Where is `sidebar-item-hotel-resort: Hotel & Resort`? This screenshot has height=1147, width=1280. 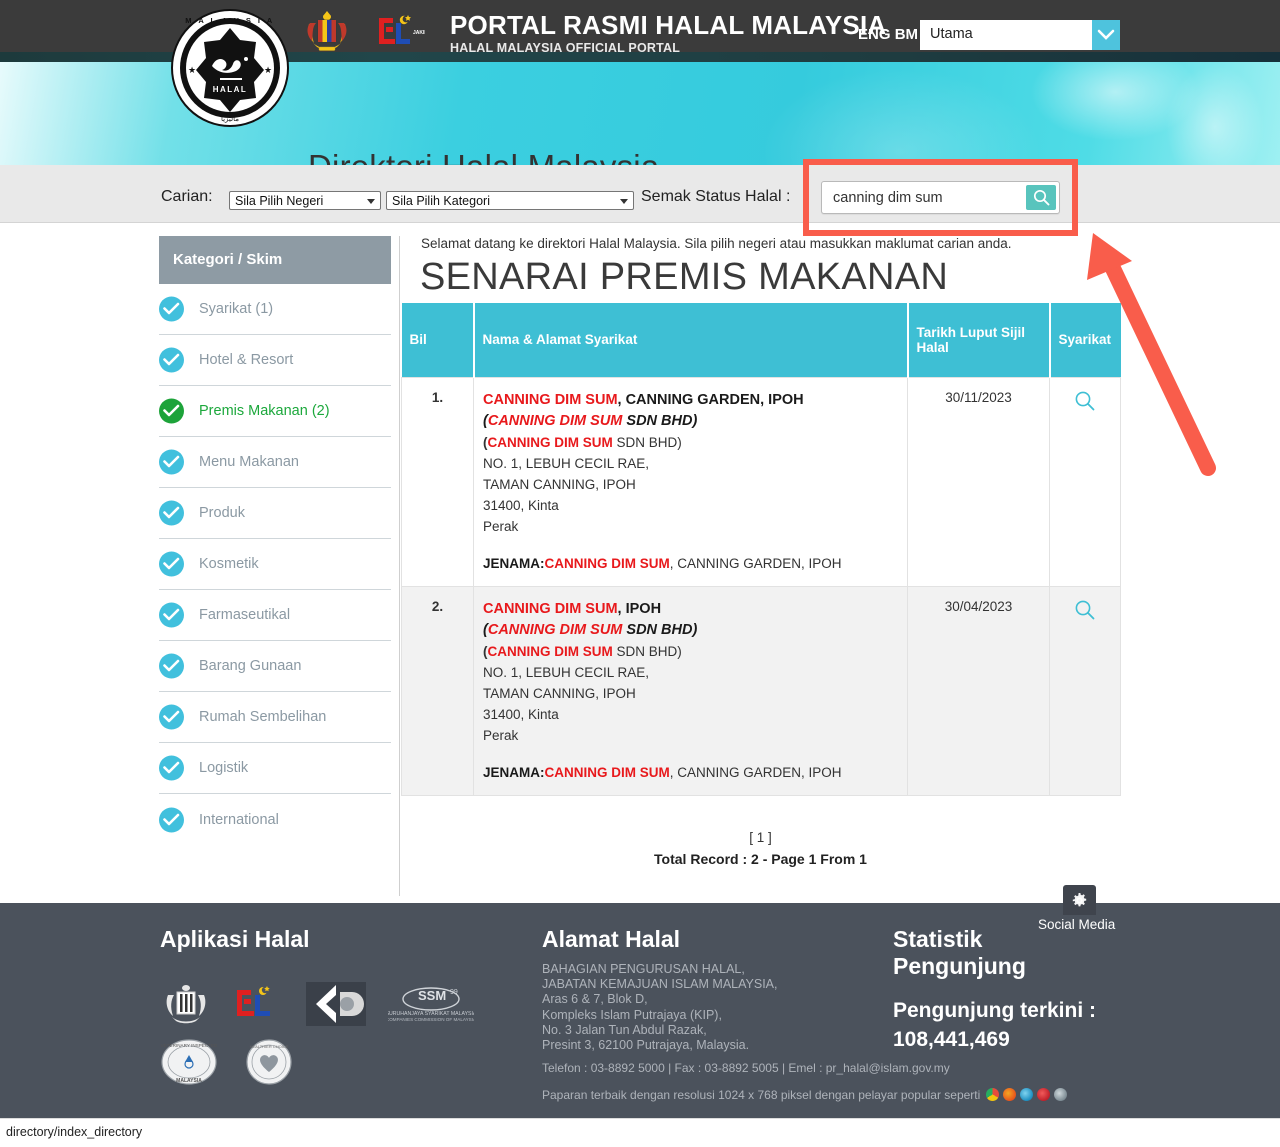
sidebar-item-hotel-resort: Hotel & Resort is located at coordinates (275, 360).